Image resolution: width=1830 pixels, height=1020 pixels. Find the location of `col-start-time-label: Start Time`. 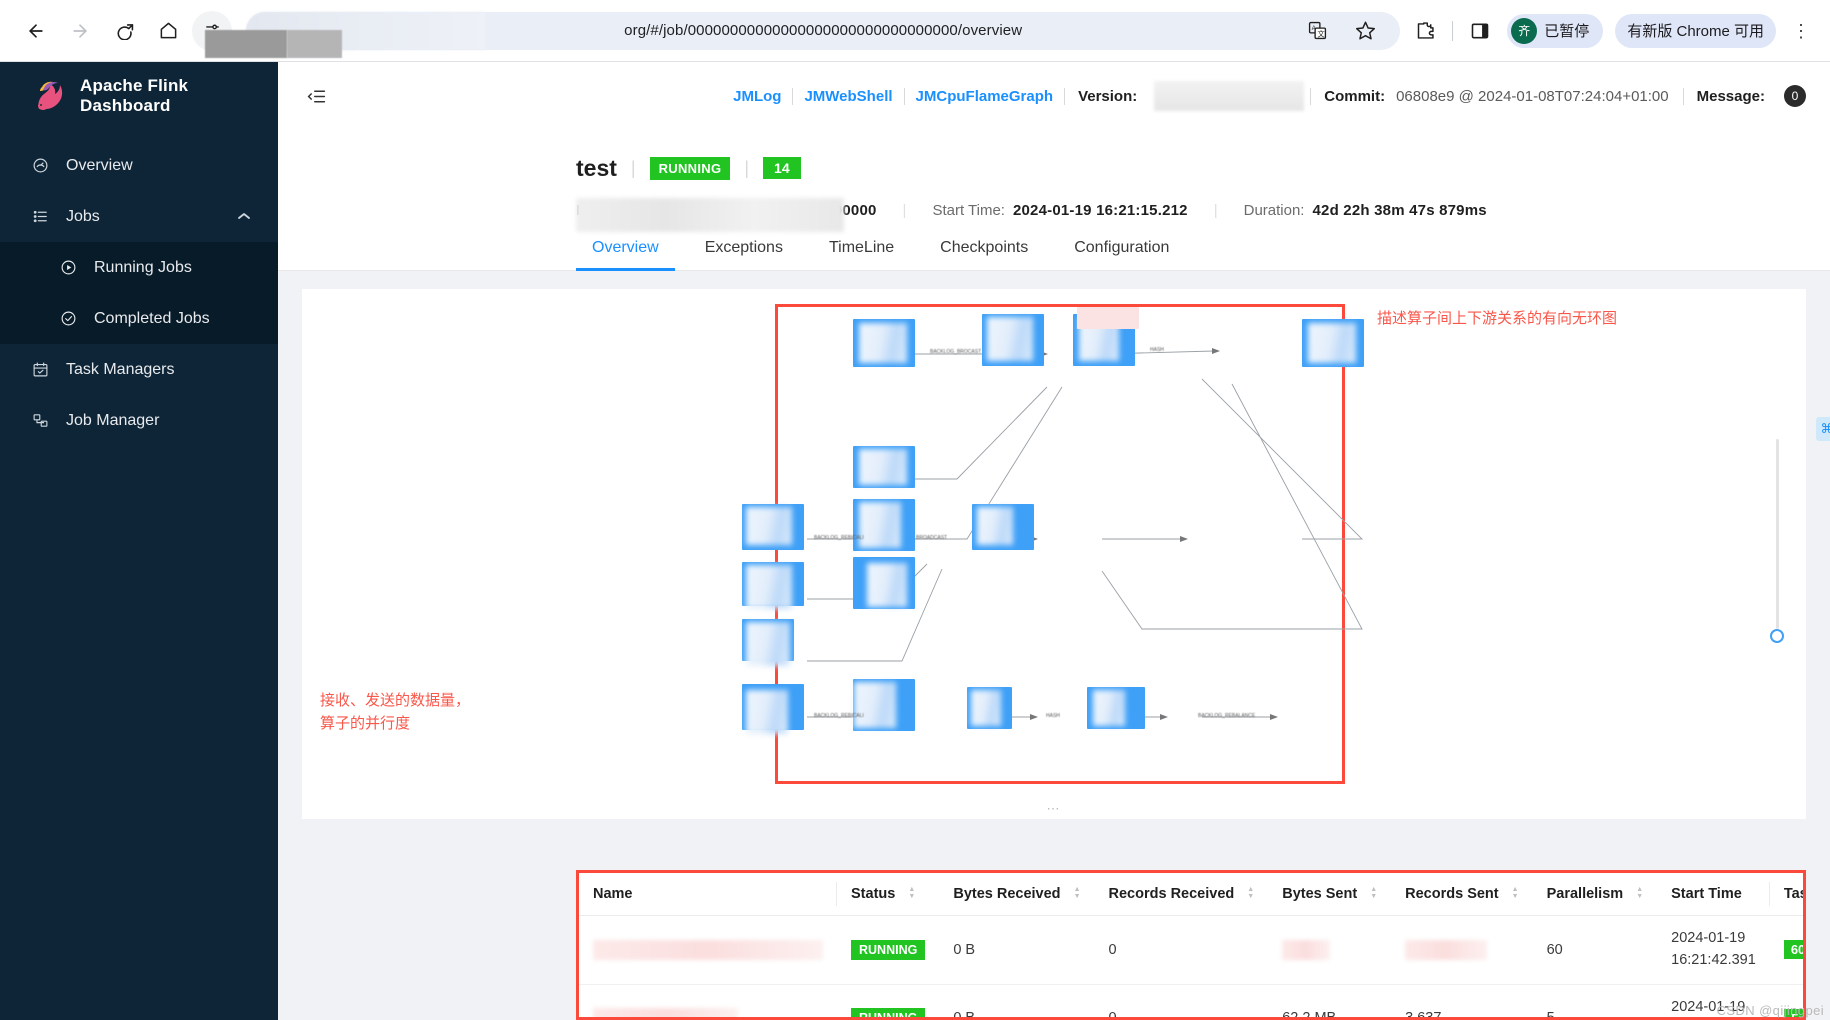

col-start-time-label: Start Time is located at coordinates (1706, 894).